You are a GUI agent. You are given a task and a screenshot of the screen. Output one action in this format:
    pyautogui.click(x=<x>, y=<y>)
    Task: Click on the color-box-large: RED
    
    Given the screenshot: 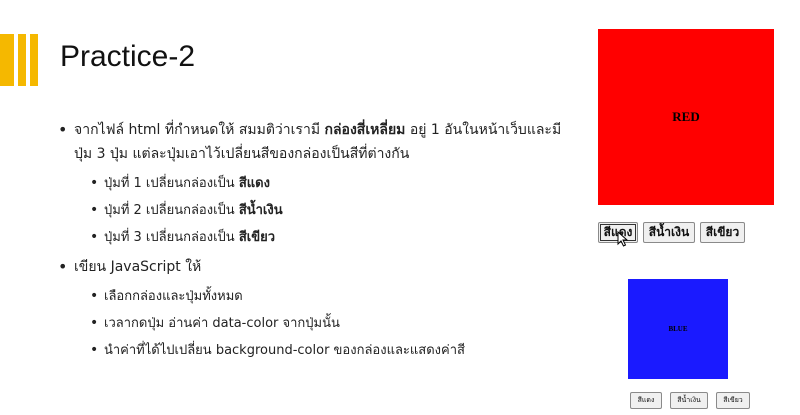 What is the action you would take?
    pyautogui.click(x=686, y=117)
    